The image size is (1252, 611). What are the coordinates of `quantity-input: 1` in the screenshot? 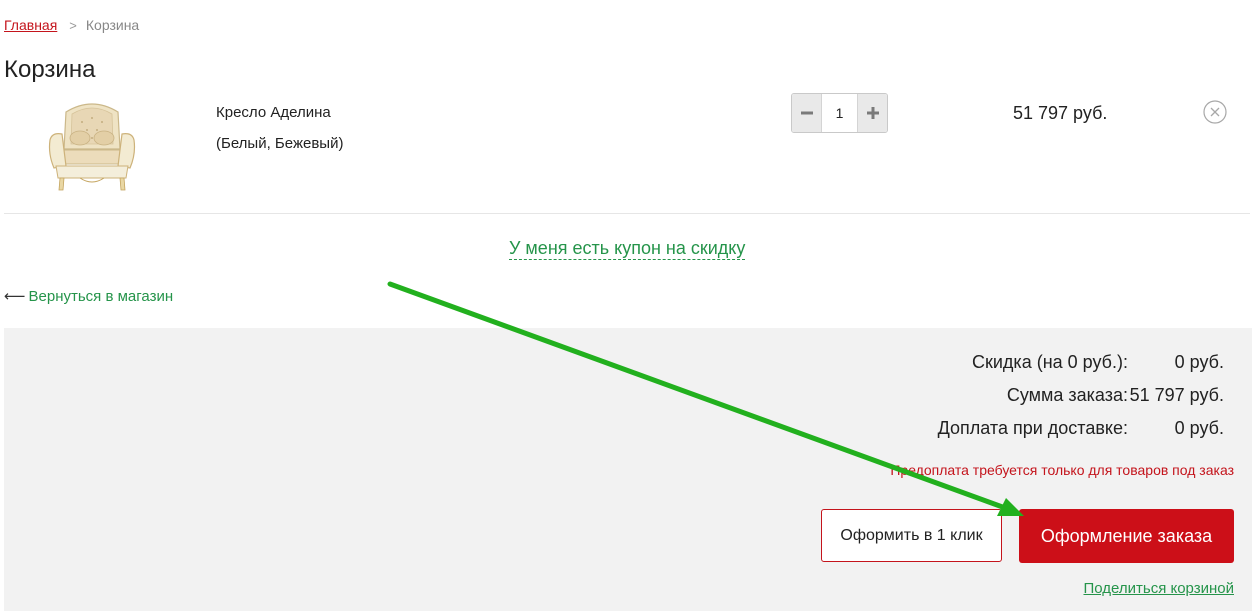 It's located at (839, 113).